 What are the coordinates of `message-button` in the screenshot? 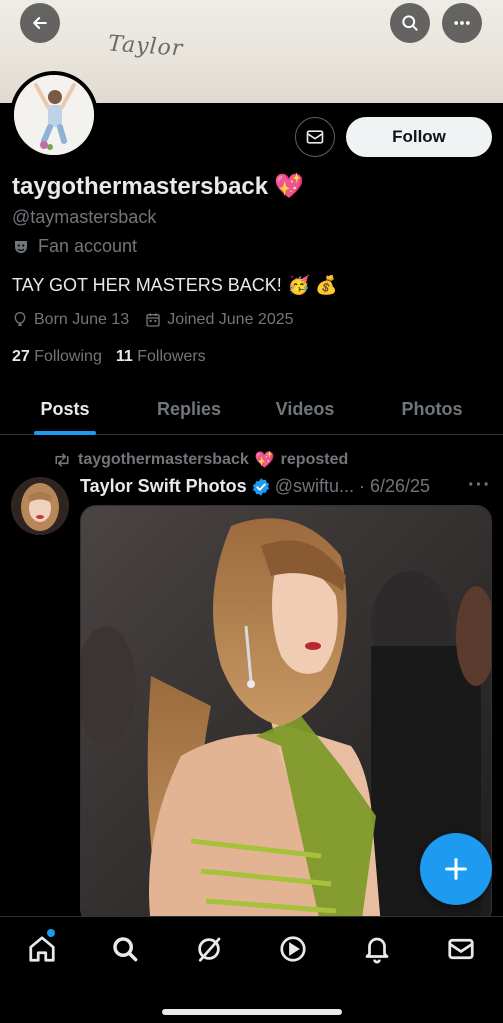 It's located at (315, 137).